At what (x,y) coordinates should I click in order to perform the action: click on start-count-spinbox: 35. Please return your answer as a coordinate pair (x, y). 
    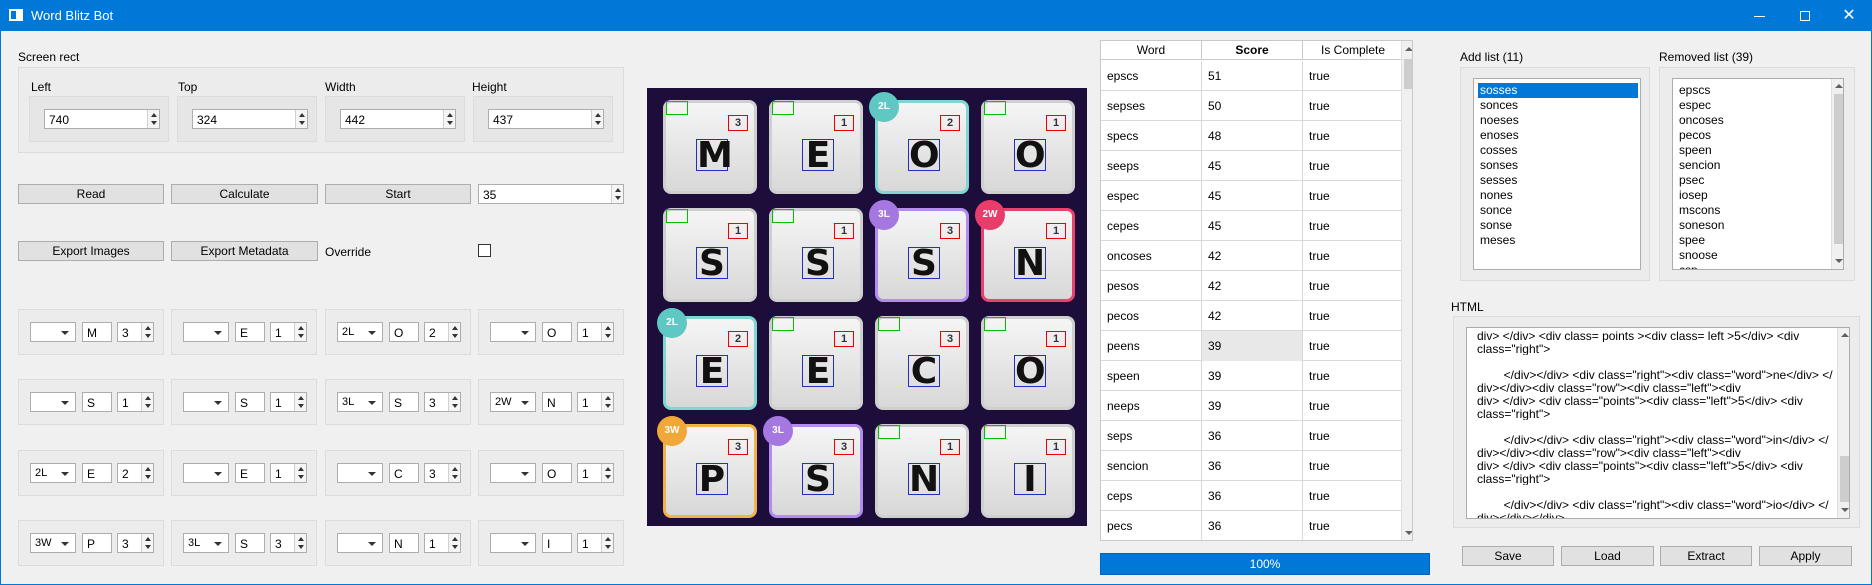
    Looking at the image, I should click on (551, 194).